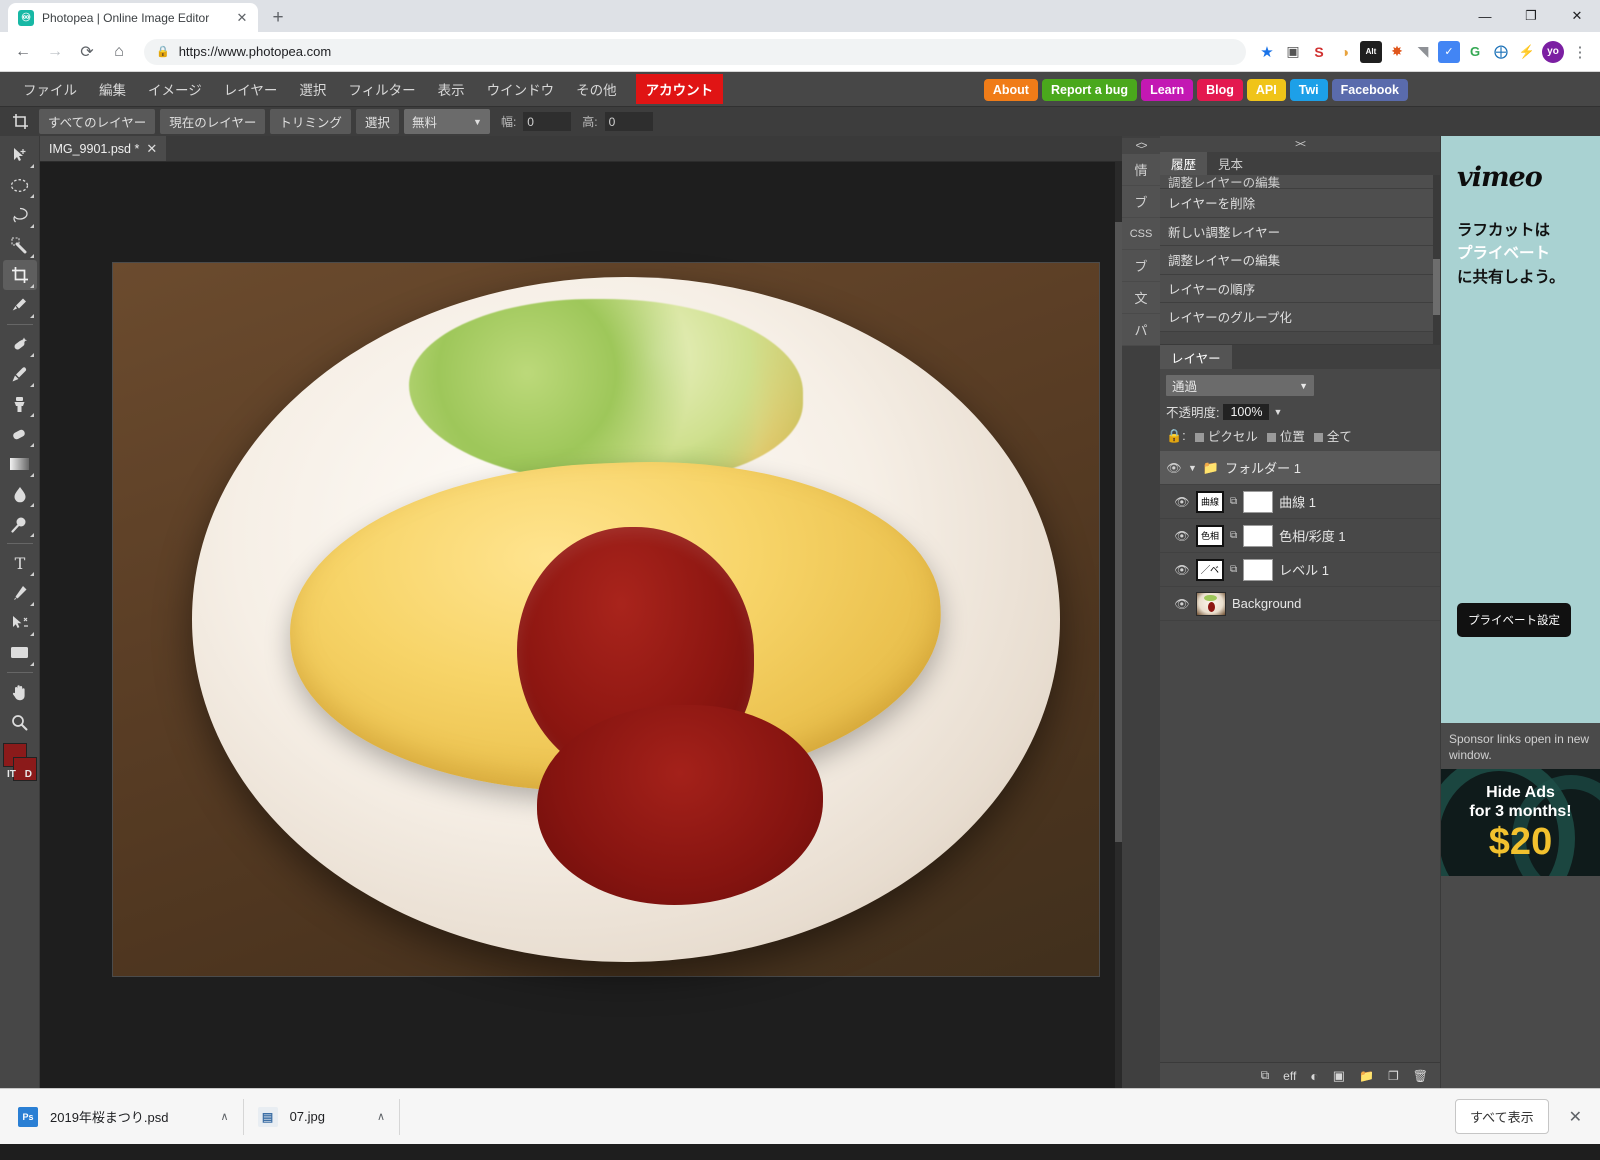 This screenshot has height=1160, width=1600. Describe the element at coordinates (1531, 16) in the screenshot. I see `restore-button: ❐` at that location.